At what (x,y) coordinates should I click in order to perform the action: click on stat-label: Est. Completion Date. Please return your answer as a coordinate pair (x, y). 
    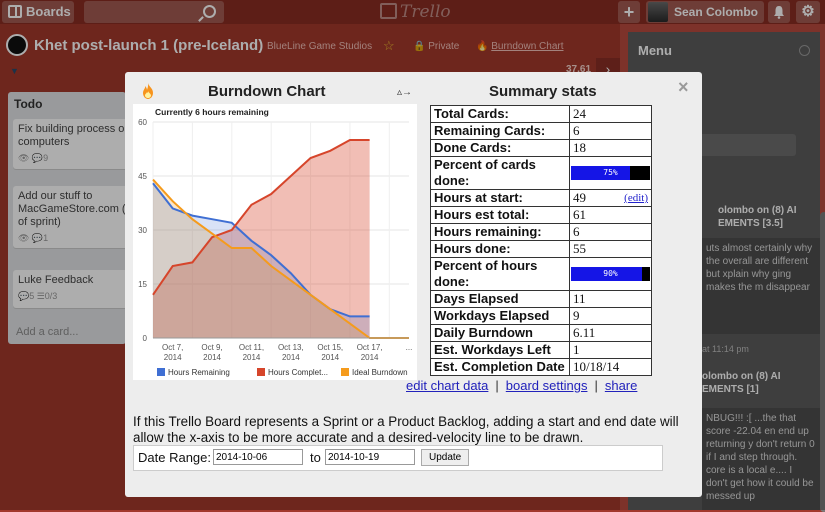
    Looking at the image, I should click on (500, 367).